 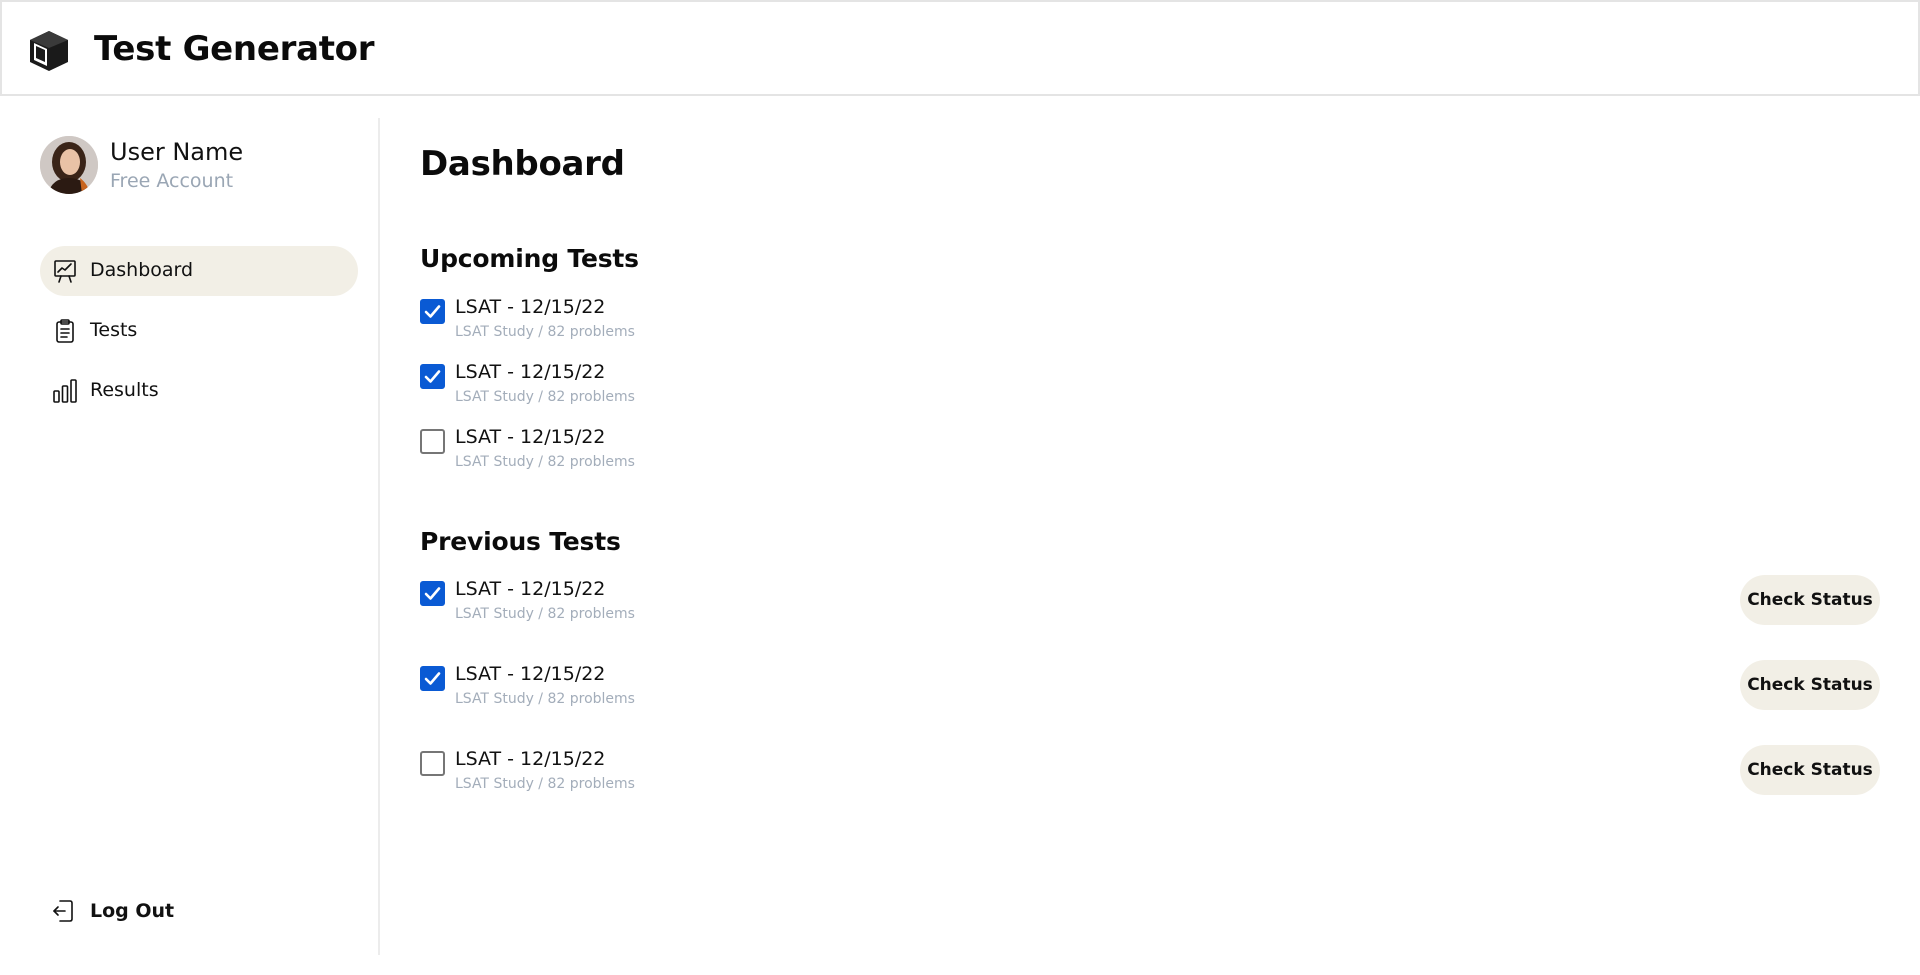 What do you see at coordinates (65, 331) in the screenshot?
I see `clipboard-icon` at bounding box center [65, 331].